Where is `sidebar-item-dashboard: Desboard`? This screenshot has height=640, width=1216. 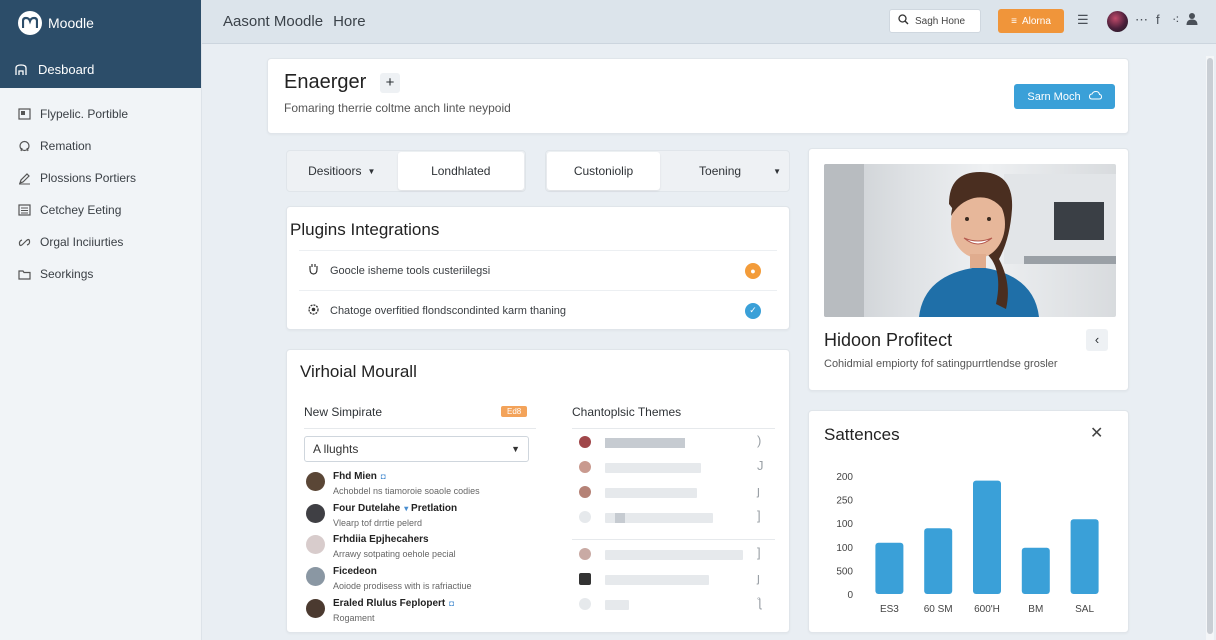
sidebar-item-dashboard: Desboard is located at coordinates (54, 69).